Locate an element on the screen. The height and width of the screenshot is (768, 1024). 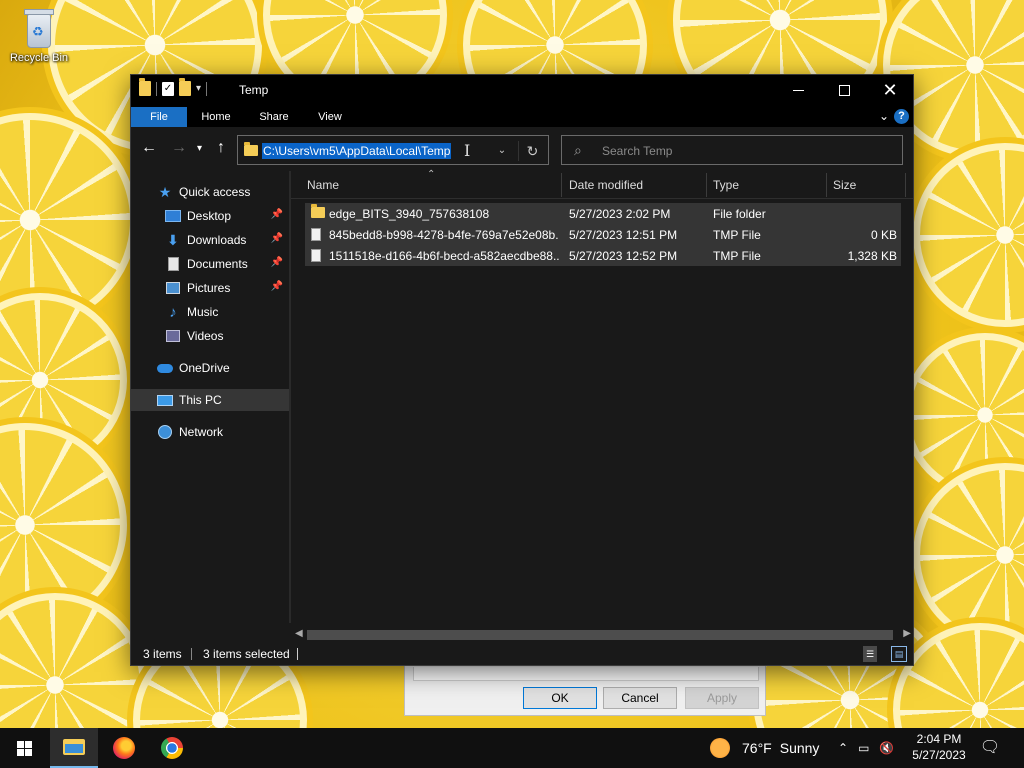
sidebar-item-music: ♪ Music is located at coordinates (210, 312).